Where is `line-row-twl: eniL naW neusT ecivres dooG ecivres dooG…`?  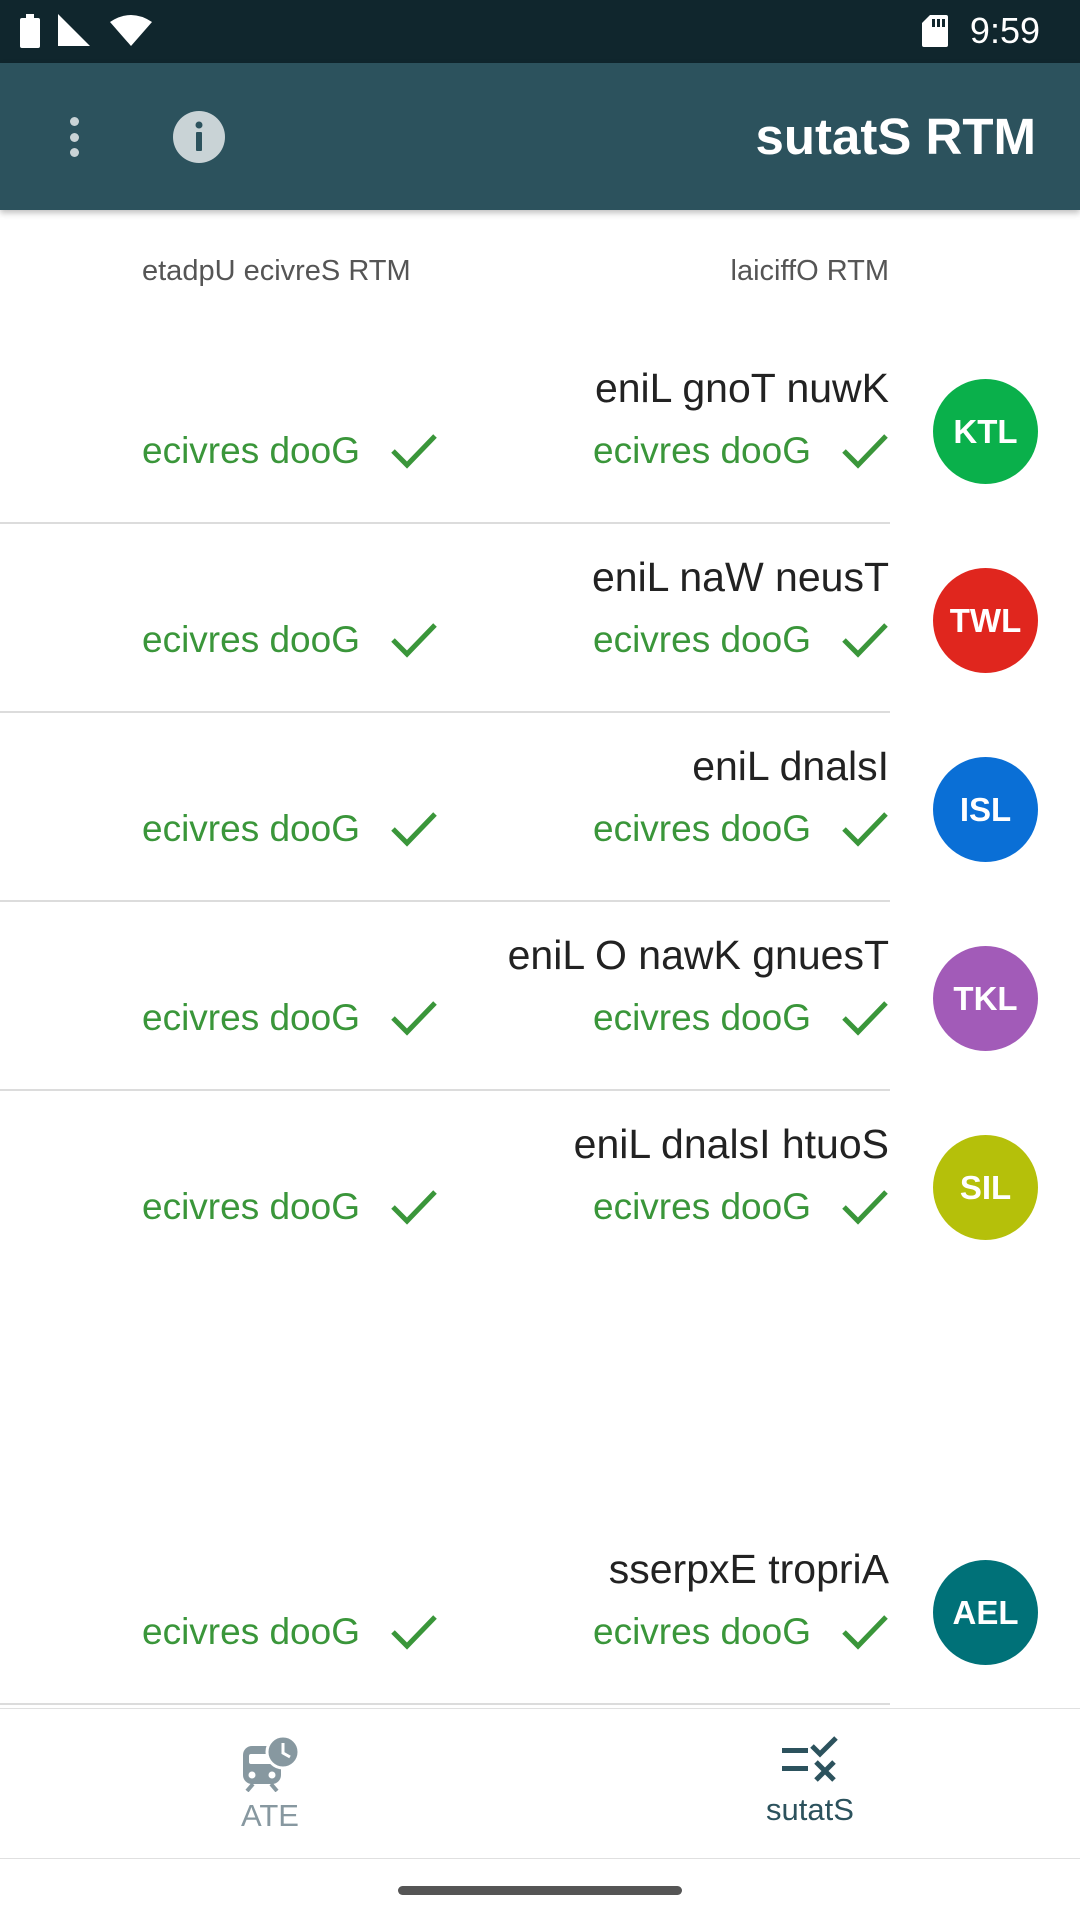 line-row-twl: eniL naW neusT ecivres dooG ecivres dooG… is located at coordinates (540, 618).